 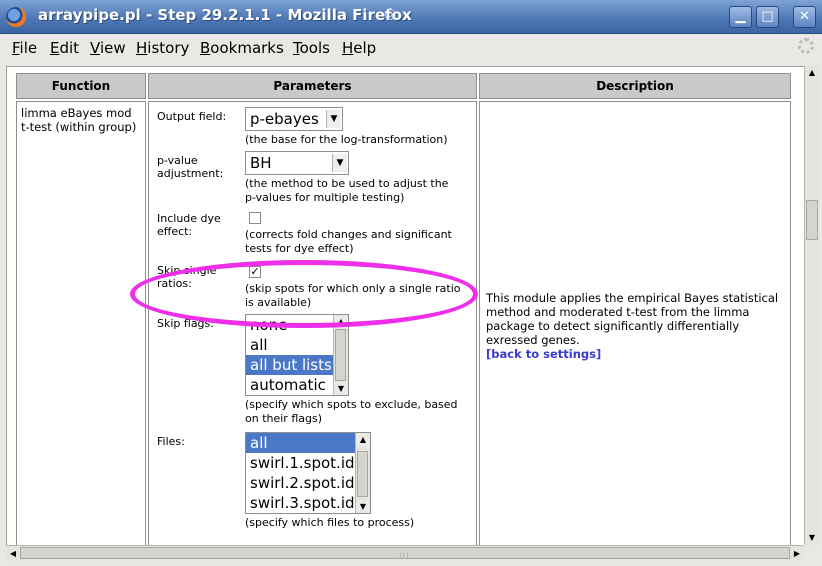 I want to click on skip-single-label: Skip single ratios:, so click(x=187, y=277).